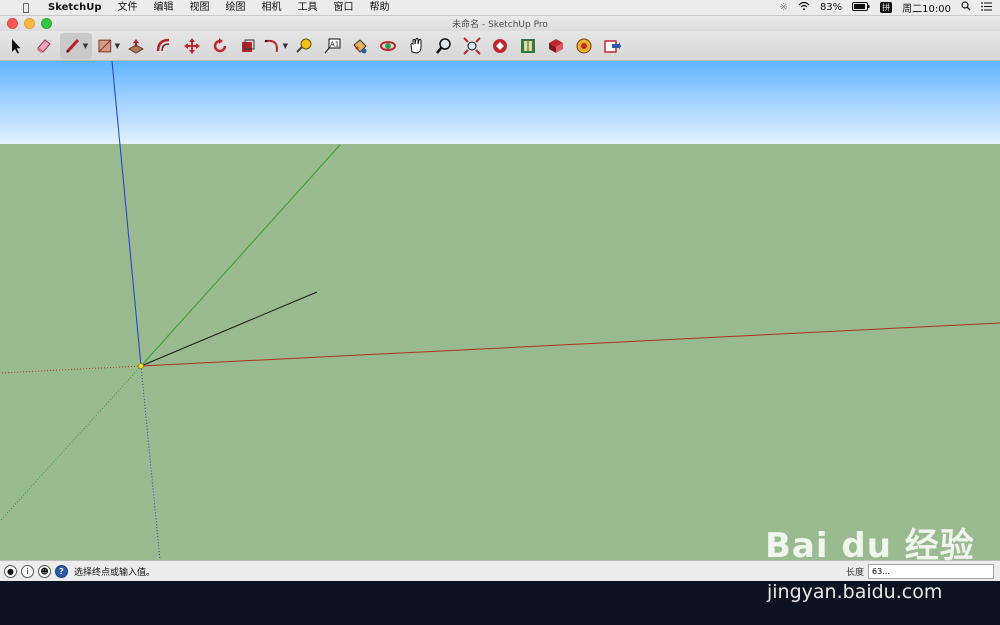 The height and width of the screenshot is (625, 1000). I want to click on zoom-tool-icon, so click(444, 46).